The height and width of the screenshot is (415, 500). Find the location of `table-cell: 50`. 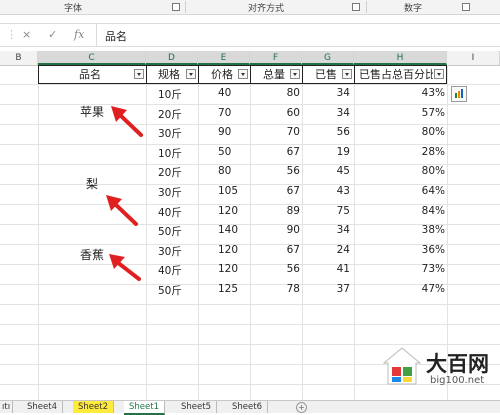

table-cell: 50 is located at coordinates (224, 152).